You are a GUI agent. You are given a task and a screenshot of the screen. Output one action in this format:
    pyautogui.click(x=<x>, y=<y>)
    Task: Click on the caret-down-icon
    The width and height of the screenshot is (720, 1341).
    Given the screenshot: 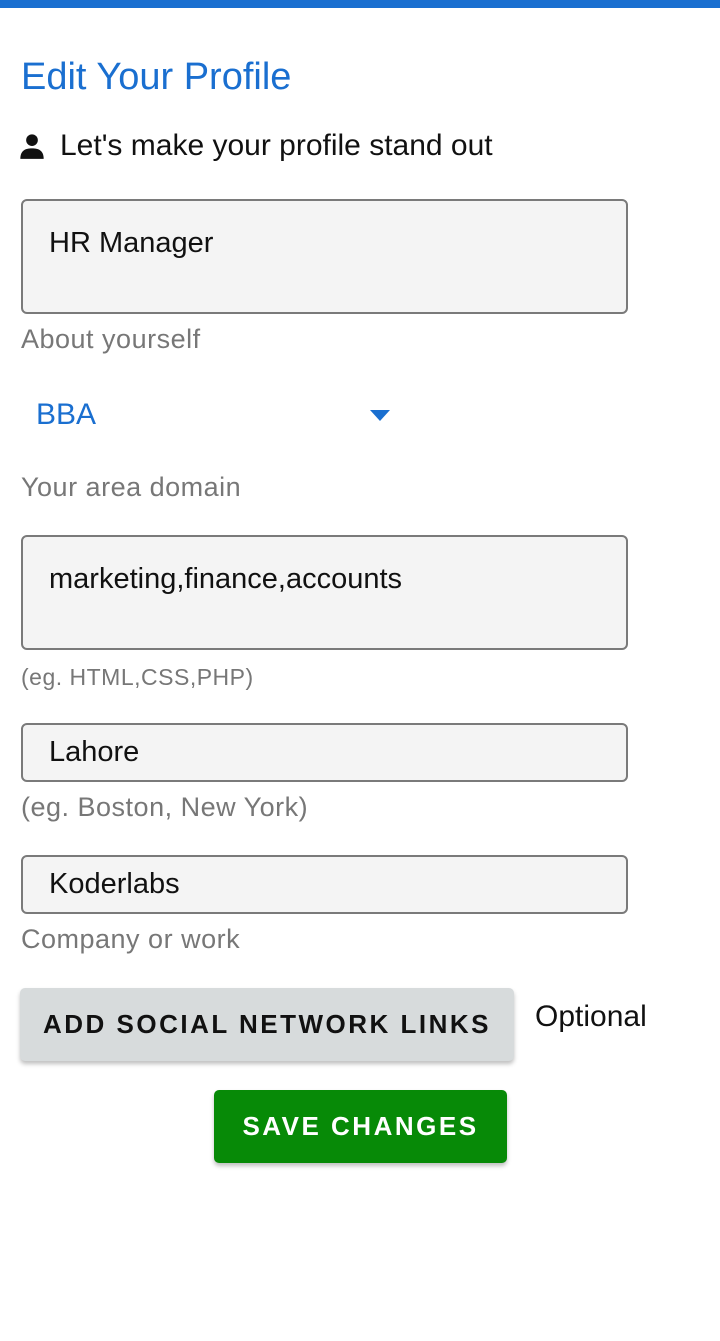 What is the action you would take?
    pyautogui.click(x=380, y=415)
    